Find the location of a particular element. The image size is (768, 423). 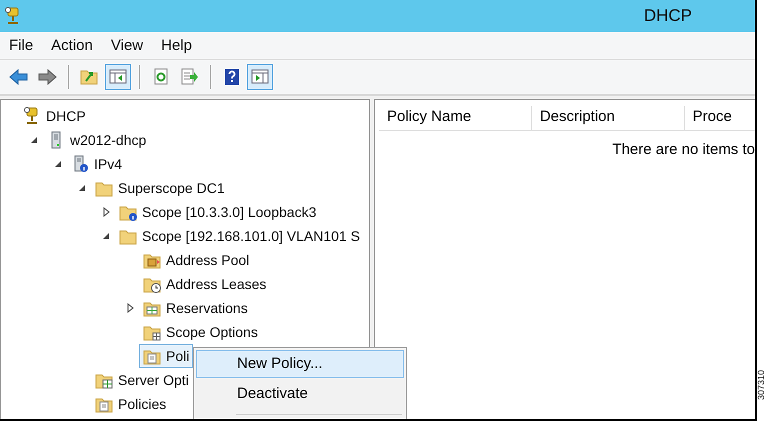

tree-item: Policies is located at coordinates (130, 404).